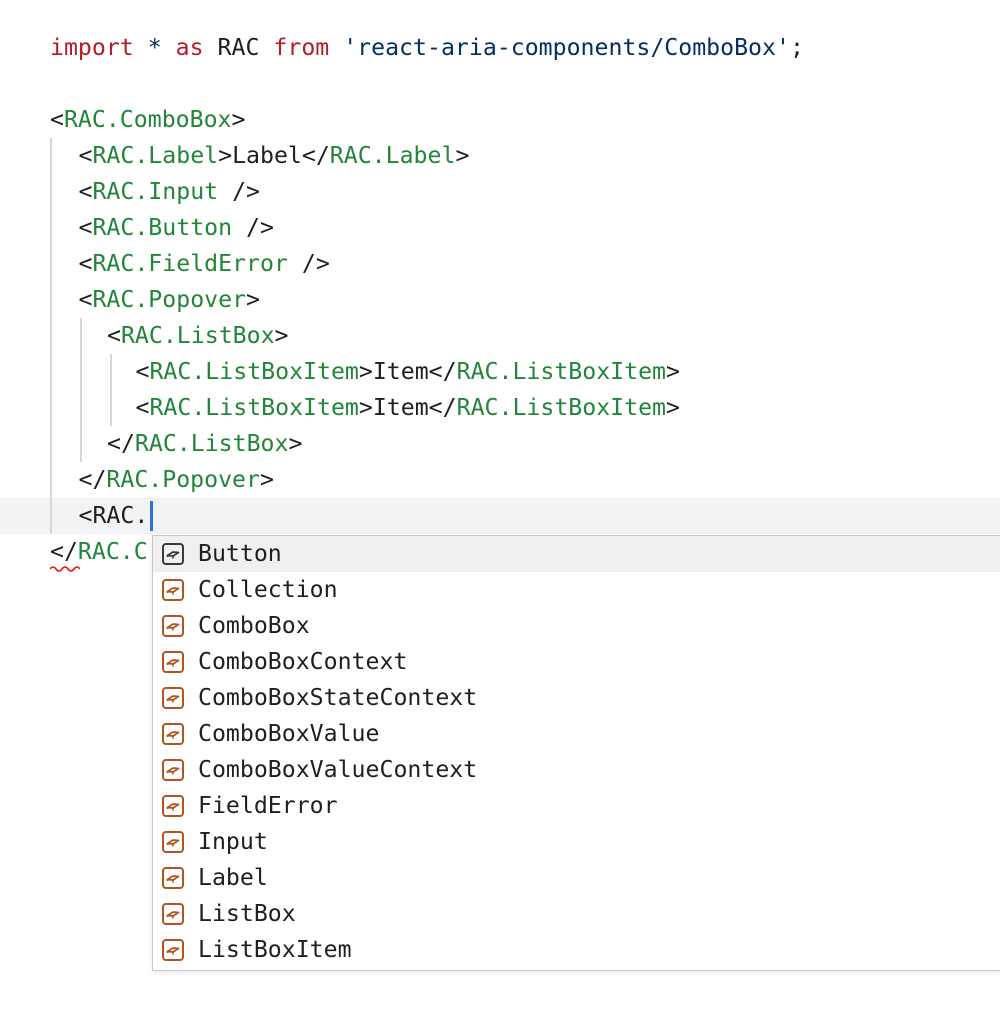 The height and width of the screenshot is (1014, 1000). Describe the element at coordinates (176, 228) in the screenshot. I see `code-text: <RAC.Button />` at that location.